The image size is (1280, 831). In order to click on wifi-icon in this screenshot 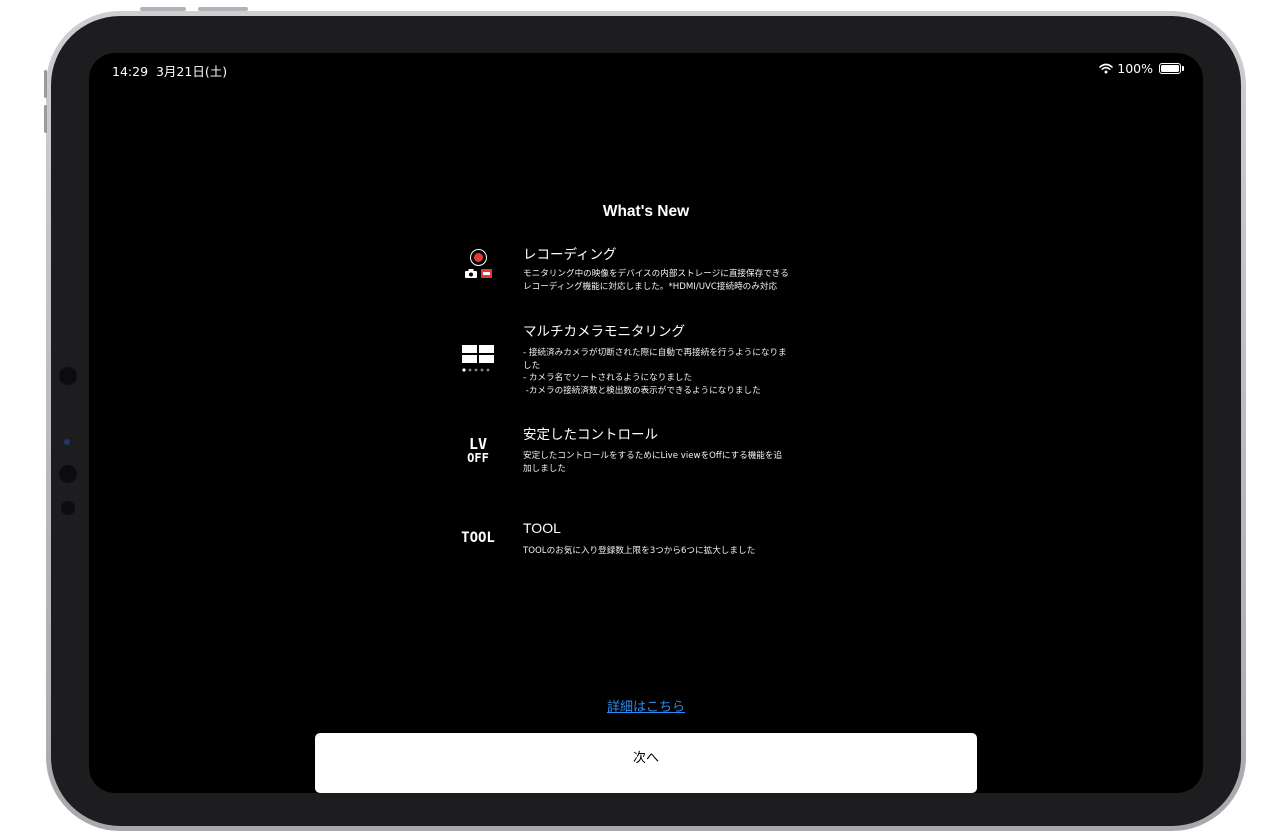, I will do `click(1106, 68)`.